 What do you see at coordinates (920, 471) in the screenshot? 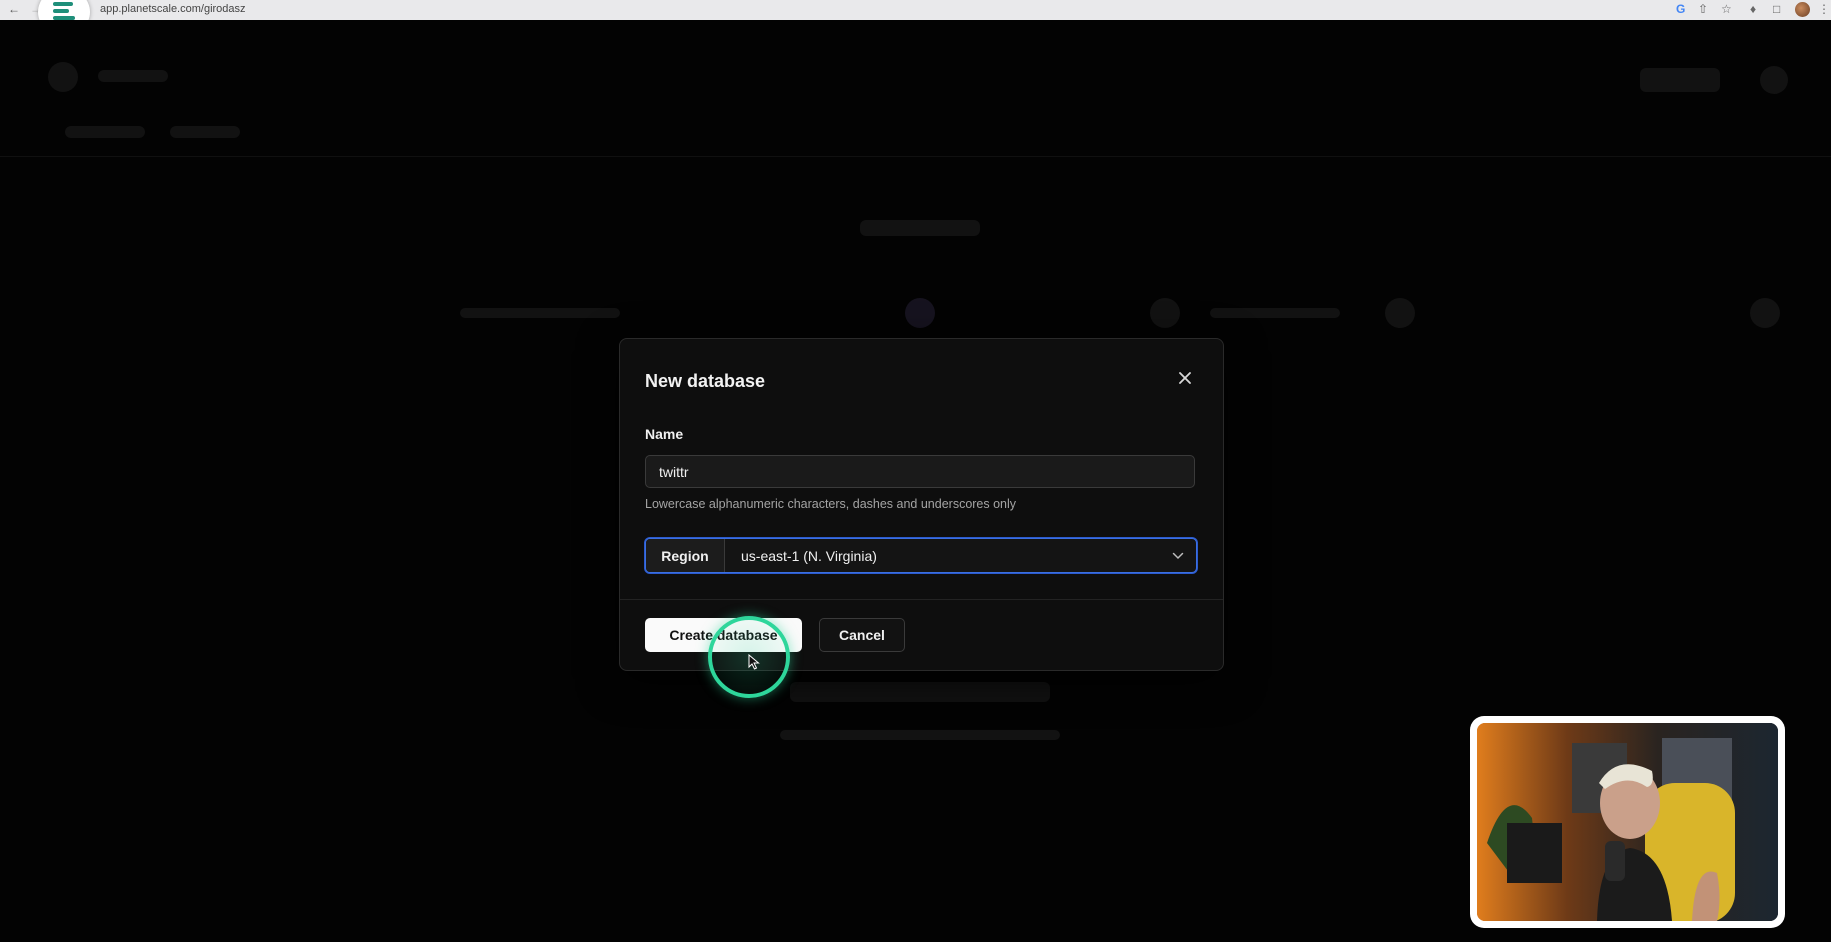
I see `database-name-input` at bounding box center [920, 471].